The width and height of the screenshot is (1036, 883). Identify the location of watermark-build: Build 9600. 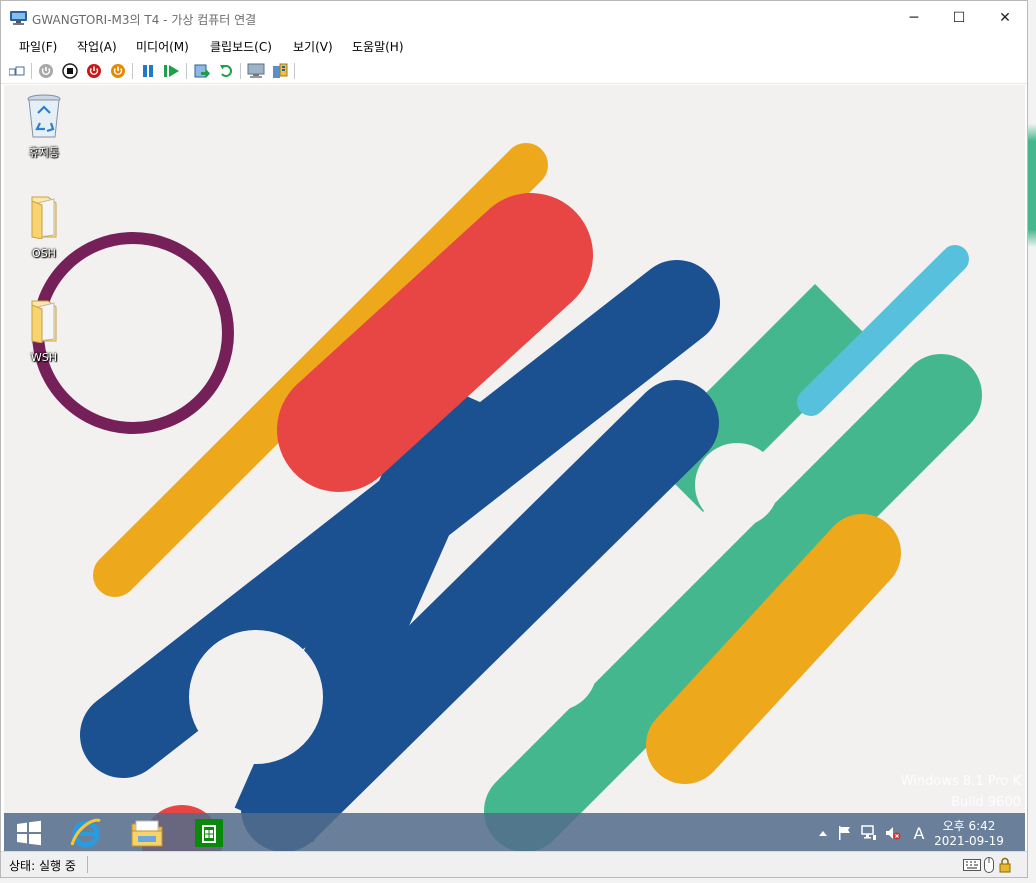
(986, 802).